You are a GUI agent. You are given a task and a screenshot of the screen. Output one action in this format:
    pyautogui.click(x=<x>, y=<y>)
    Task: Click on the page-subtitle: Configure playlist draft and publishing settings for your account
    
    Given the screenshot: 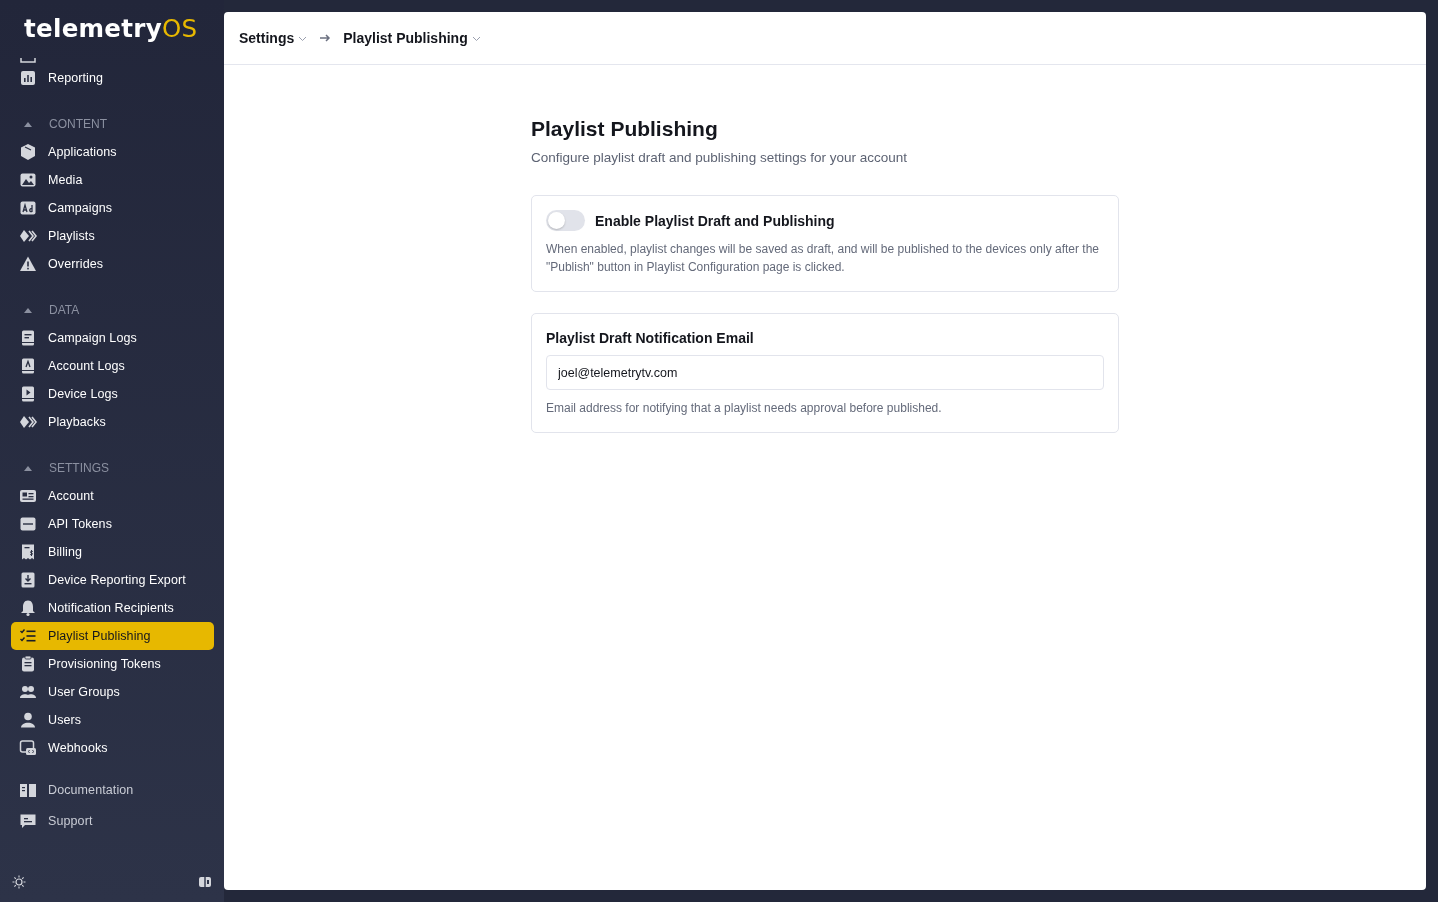 What is the action you would take?
    pyautogui.click(x=719, y=157)
    